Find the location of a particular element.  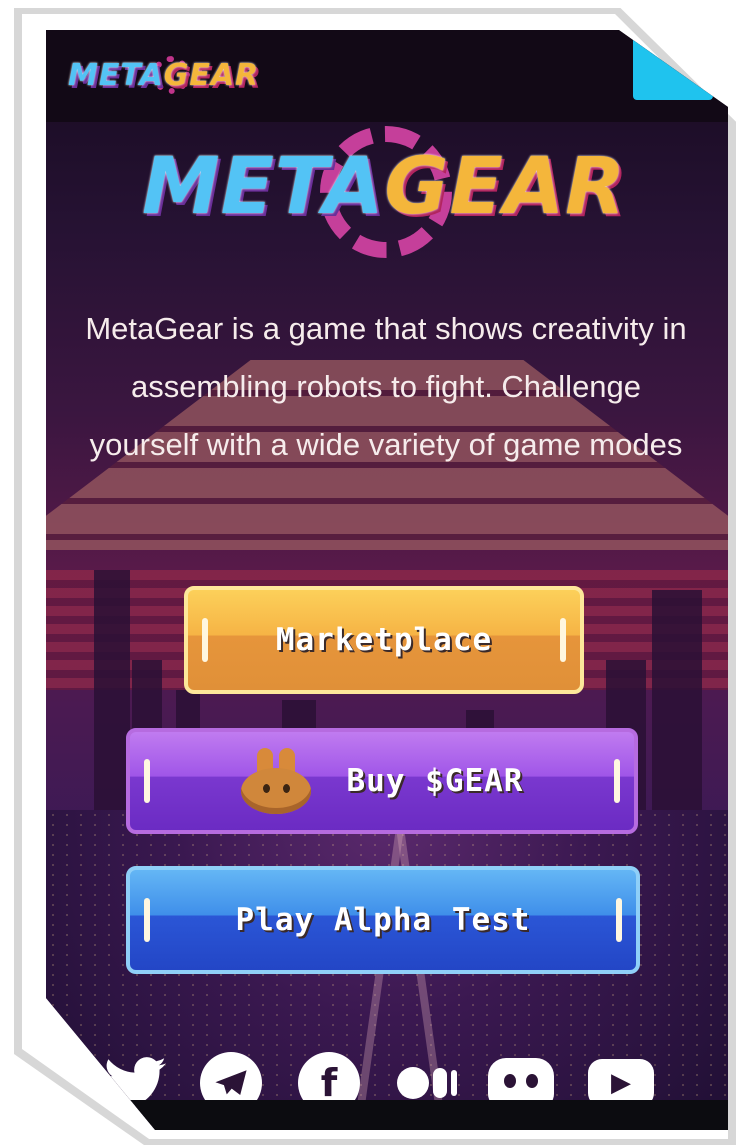

header-logo: METAGEAR is located at coordinates (173, 77).